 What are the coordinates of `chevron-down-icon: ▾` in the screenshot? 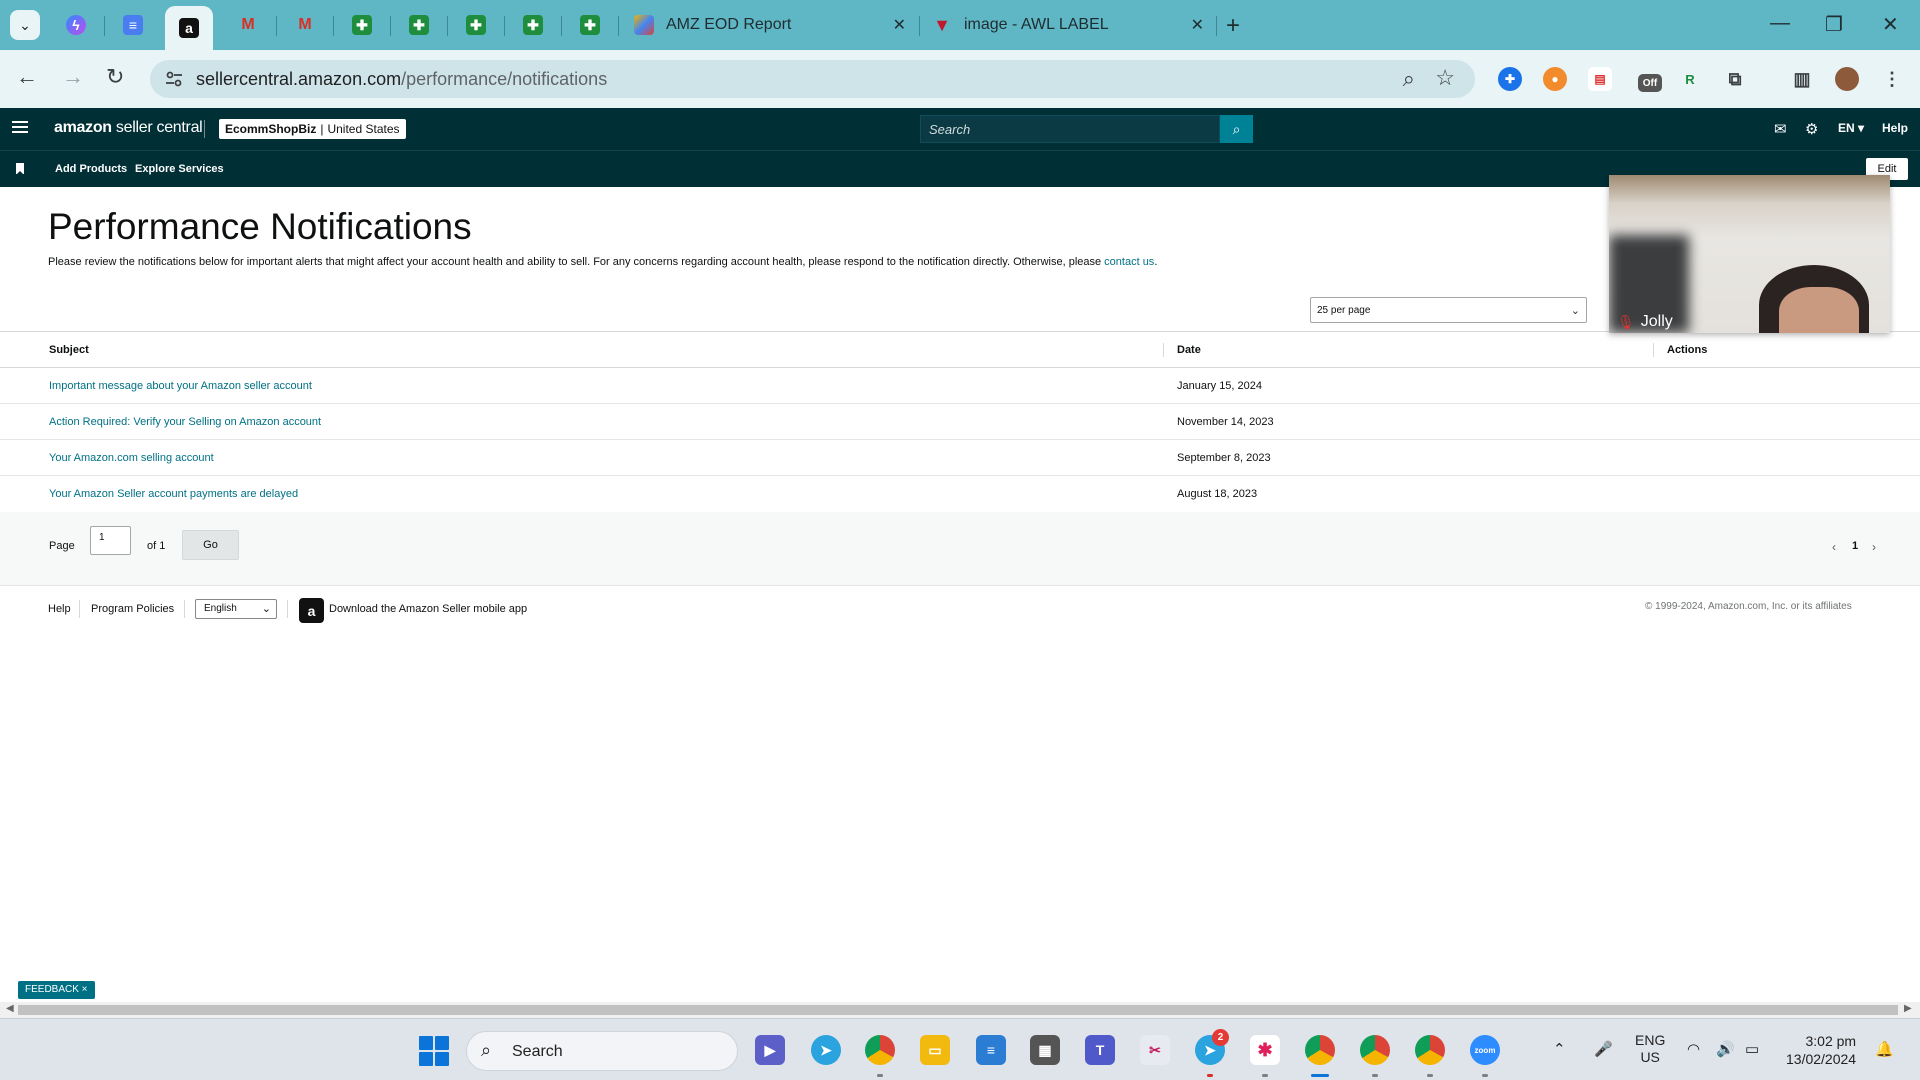 It's located at (1861, 128).